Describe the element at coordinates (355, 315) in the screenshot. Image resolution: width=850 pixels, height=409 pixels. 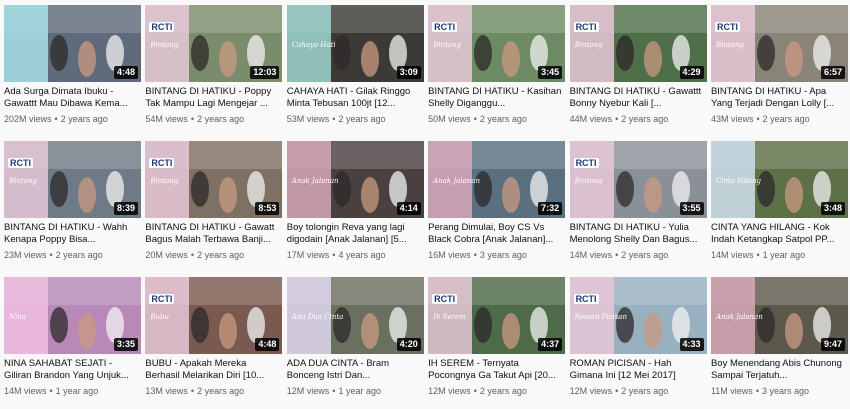
I see `video-thumbnail: Ada Dua Cinta 4:20` at that location.